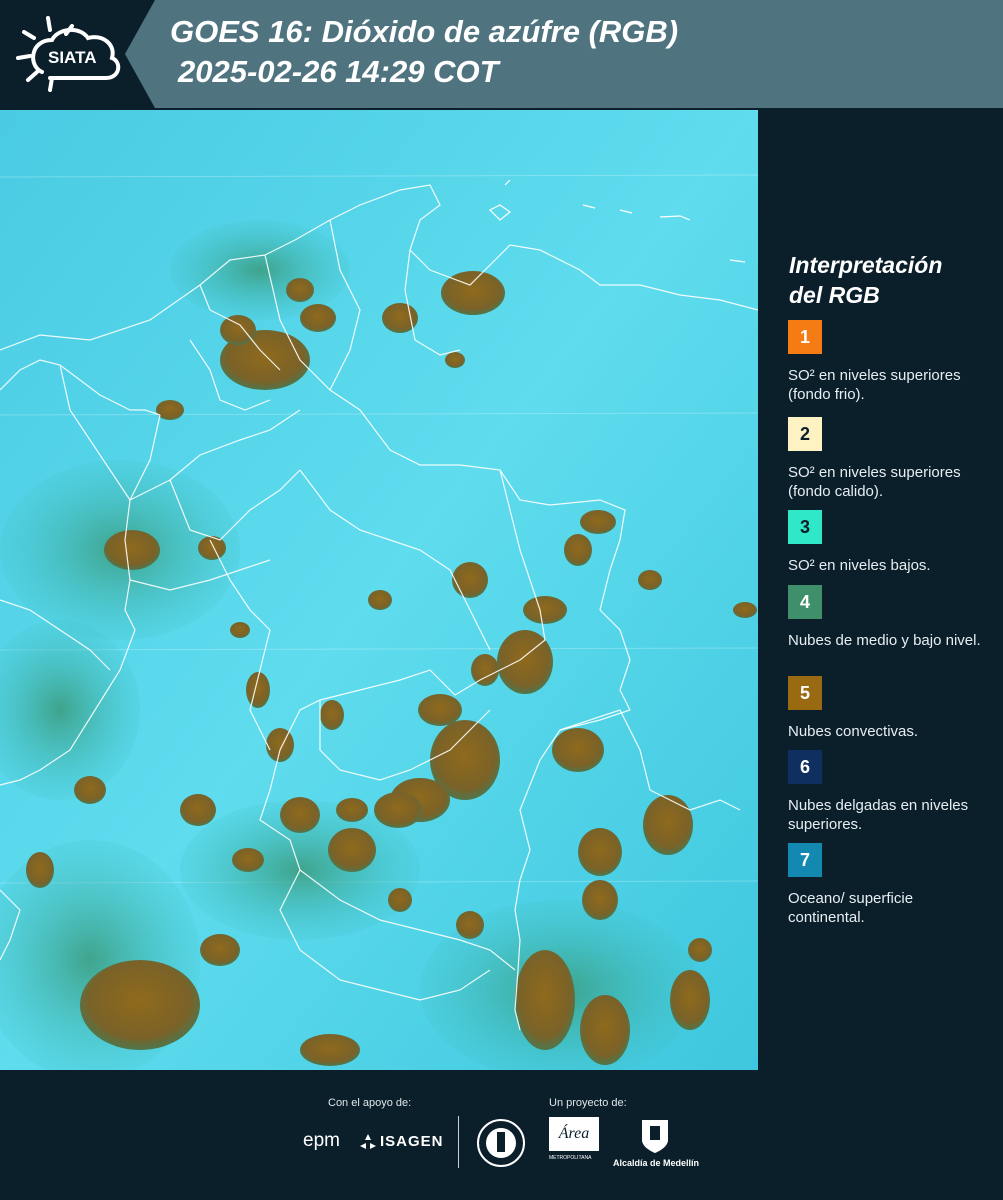 The width and height of the screenshot is (1003, 1200). I want to click on legend-swatch-4: 4, so click(805, 602).